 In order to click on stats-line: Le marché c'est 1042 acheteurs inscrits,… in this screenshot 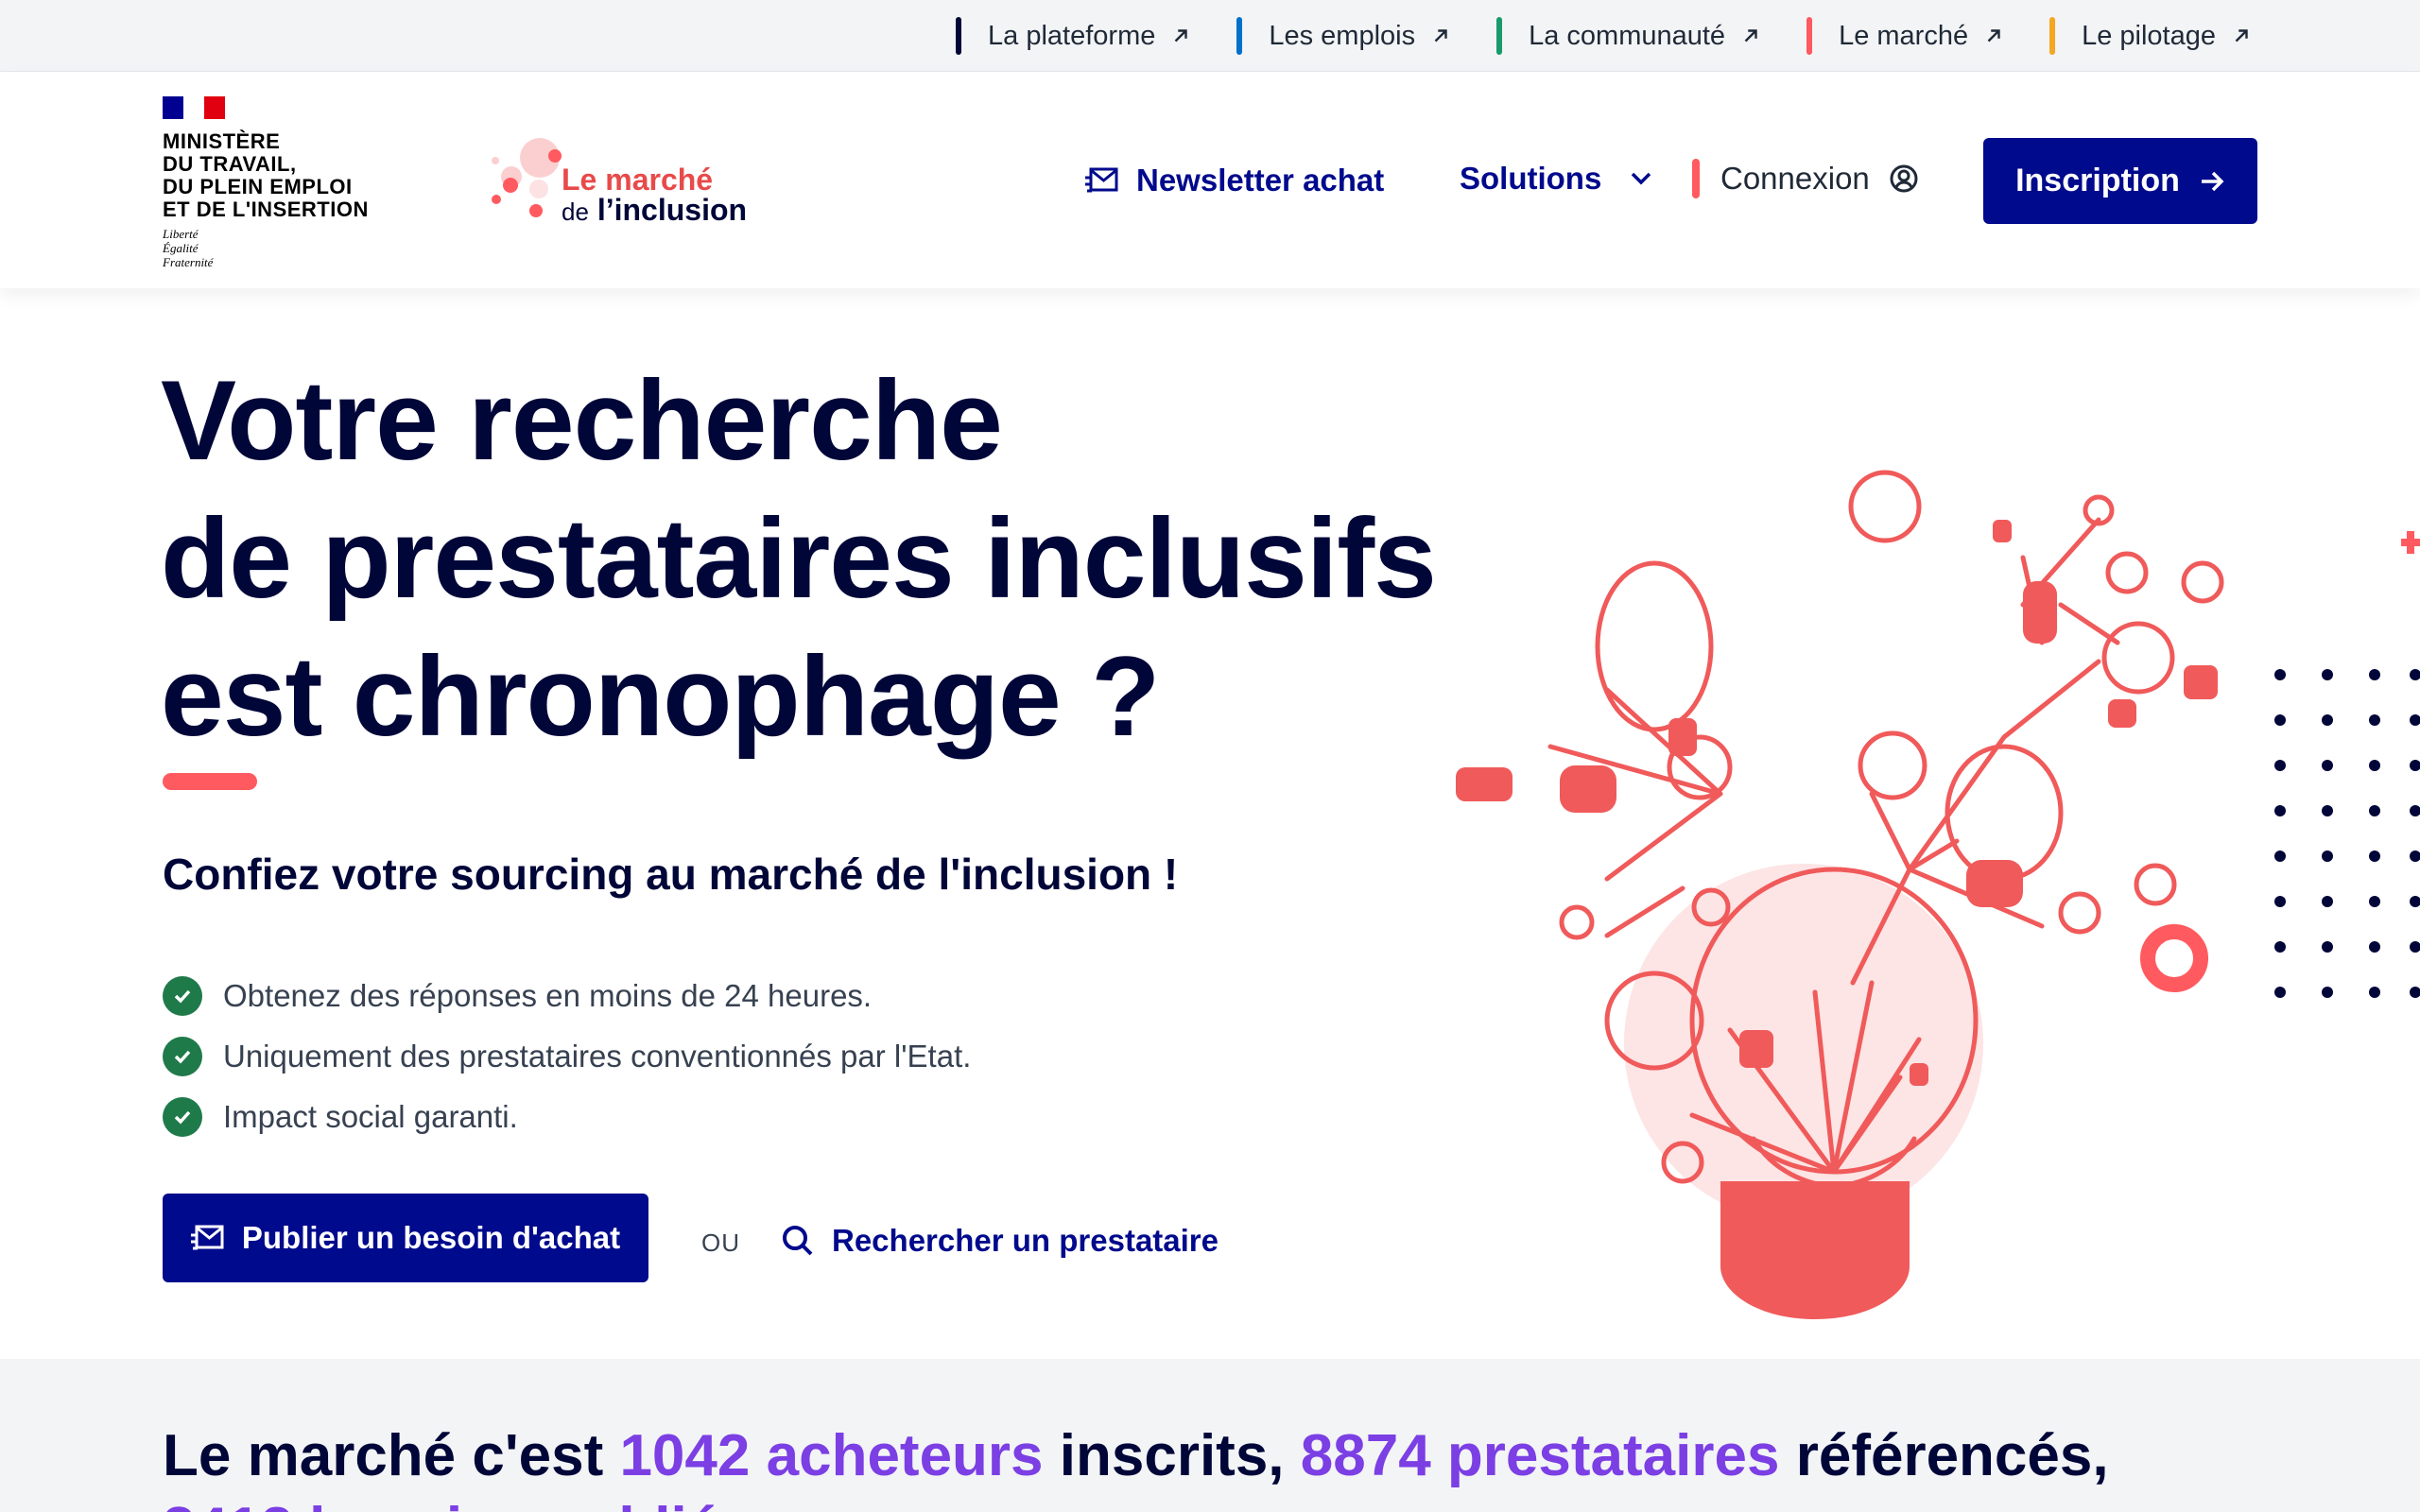, I will do `click(1136, 1455)`.